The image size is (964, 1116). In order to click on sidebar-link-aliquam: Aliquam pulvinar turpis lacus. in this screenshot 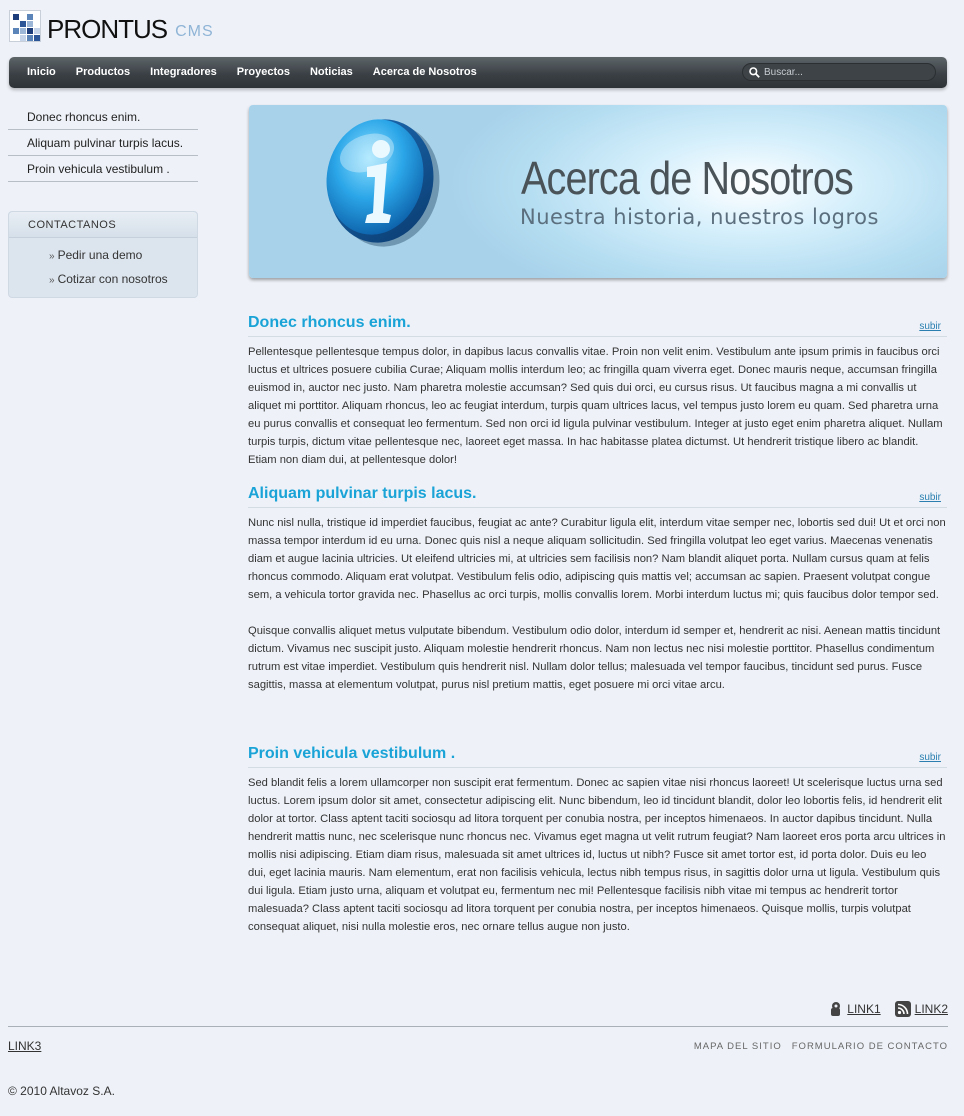, I will do `click(103, 143)`.